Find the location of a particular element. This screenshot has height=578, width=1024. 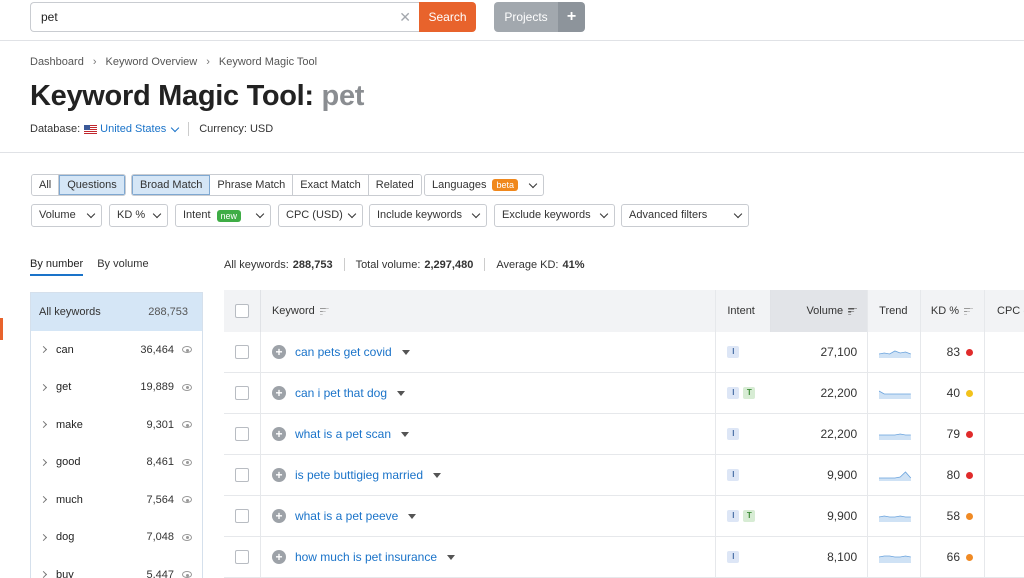

kd-value: 80 is located at coordinates (953, 475).